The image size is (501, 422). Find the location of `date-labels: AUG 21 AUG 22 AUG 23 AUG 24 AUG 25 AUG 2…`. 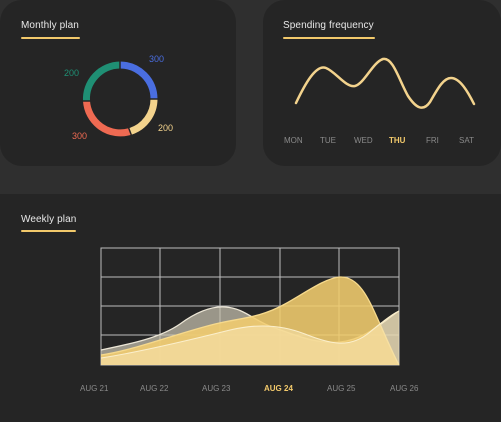

date-labels: AUG 21 AUG 22 AUG 23 AUG 24 AUG 25 AUG 2… is located at coordinates (249, 388).